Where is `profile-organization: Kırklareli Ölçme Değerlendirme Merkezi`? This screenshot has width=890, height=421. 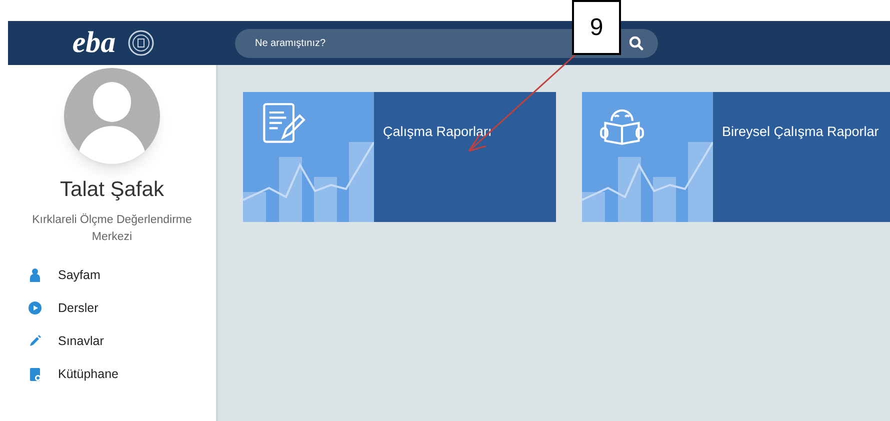
profile-organization: Kırklareli Ölçme Değerlendirme Merkezi is located at coordinates (112, 228).